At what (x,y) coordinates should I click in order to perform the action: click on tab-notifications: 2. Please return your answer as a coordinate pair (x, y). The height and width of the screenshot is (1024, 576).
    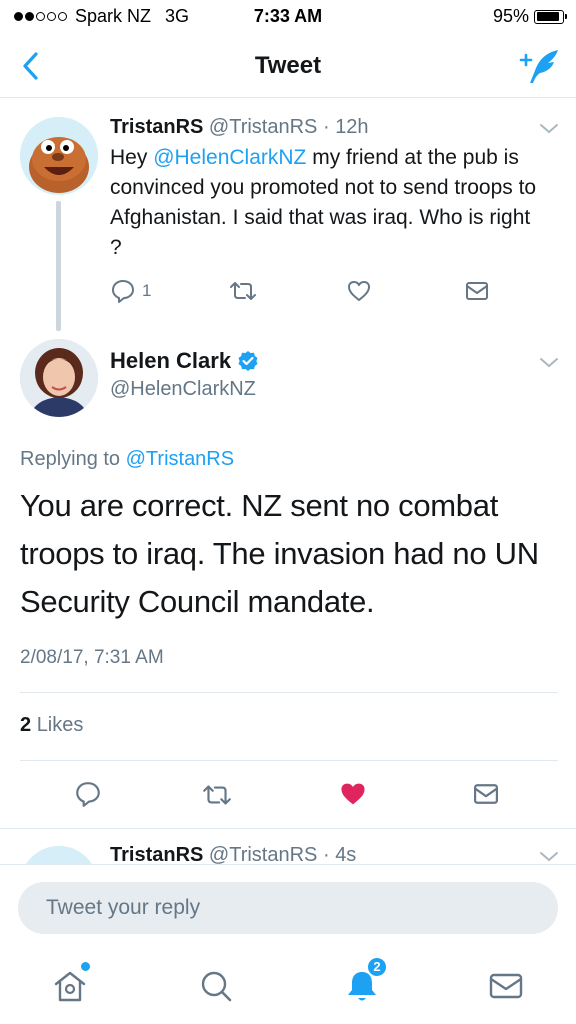
    Looking at the image, I should click on (364, 982).